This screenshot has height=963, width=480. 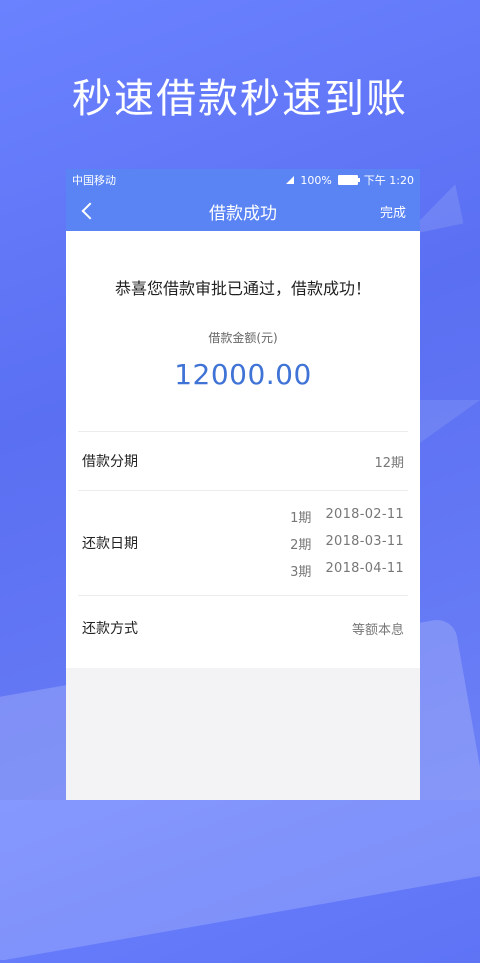 I want to click on battery-icon, so click(x=348, y=180).